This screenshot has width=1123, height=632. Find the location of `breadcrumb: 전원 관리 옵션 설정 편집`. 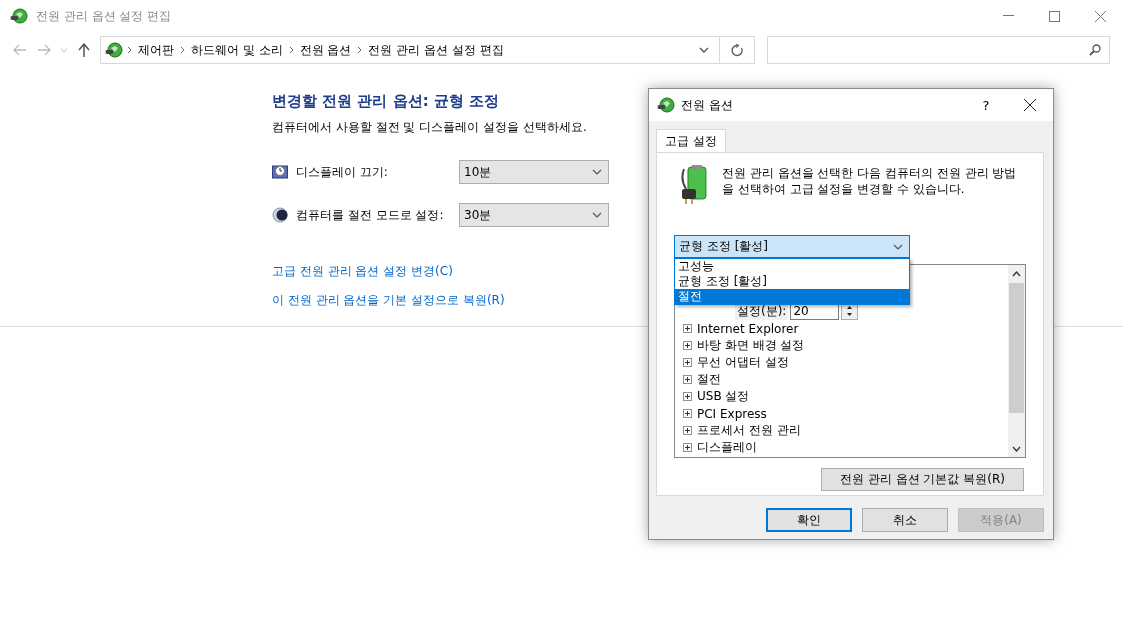

breadcrumb: 전원 관리 옵션 설정 편집 is located at coordinates (436, 50).